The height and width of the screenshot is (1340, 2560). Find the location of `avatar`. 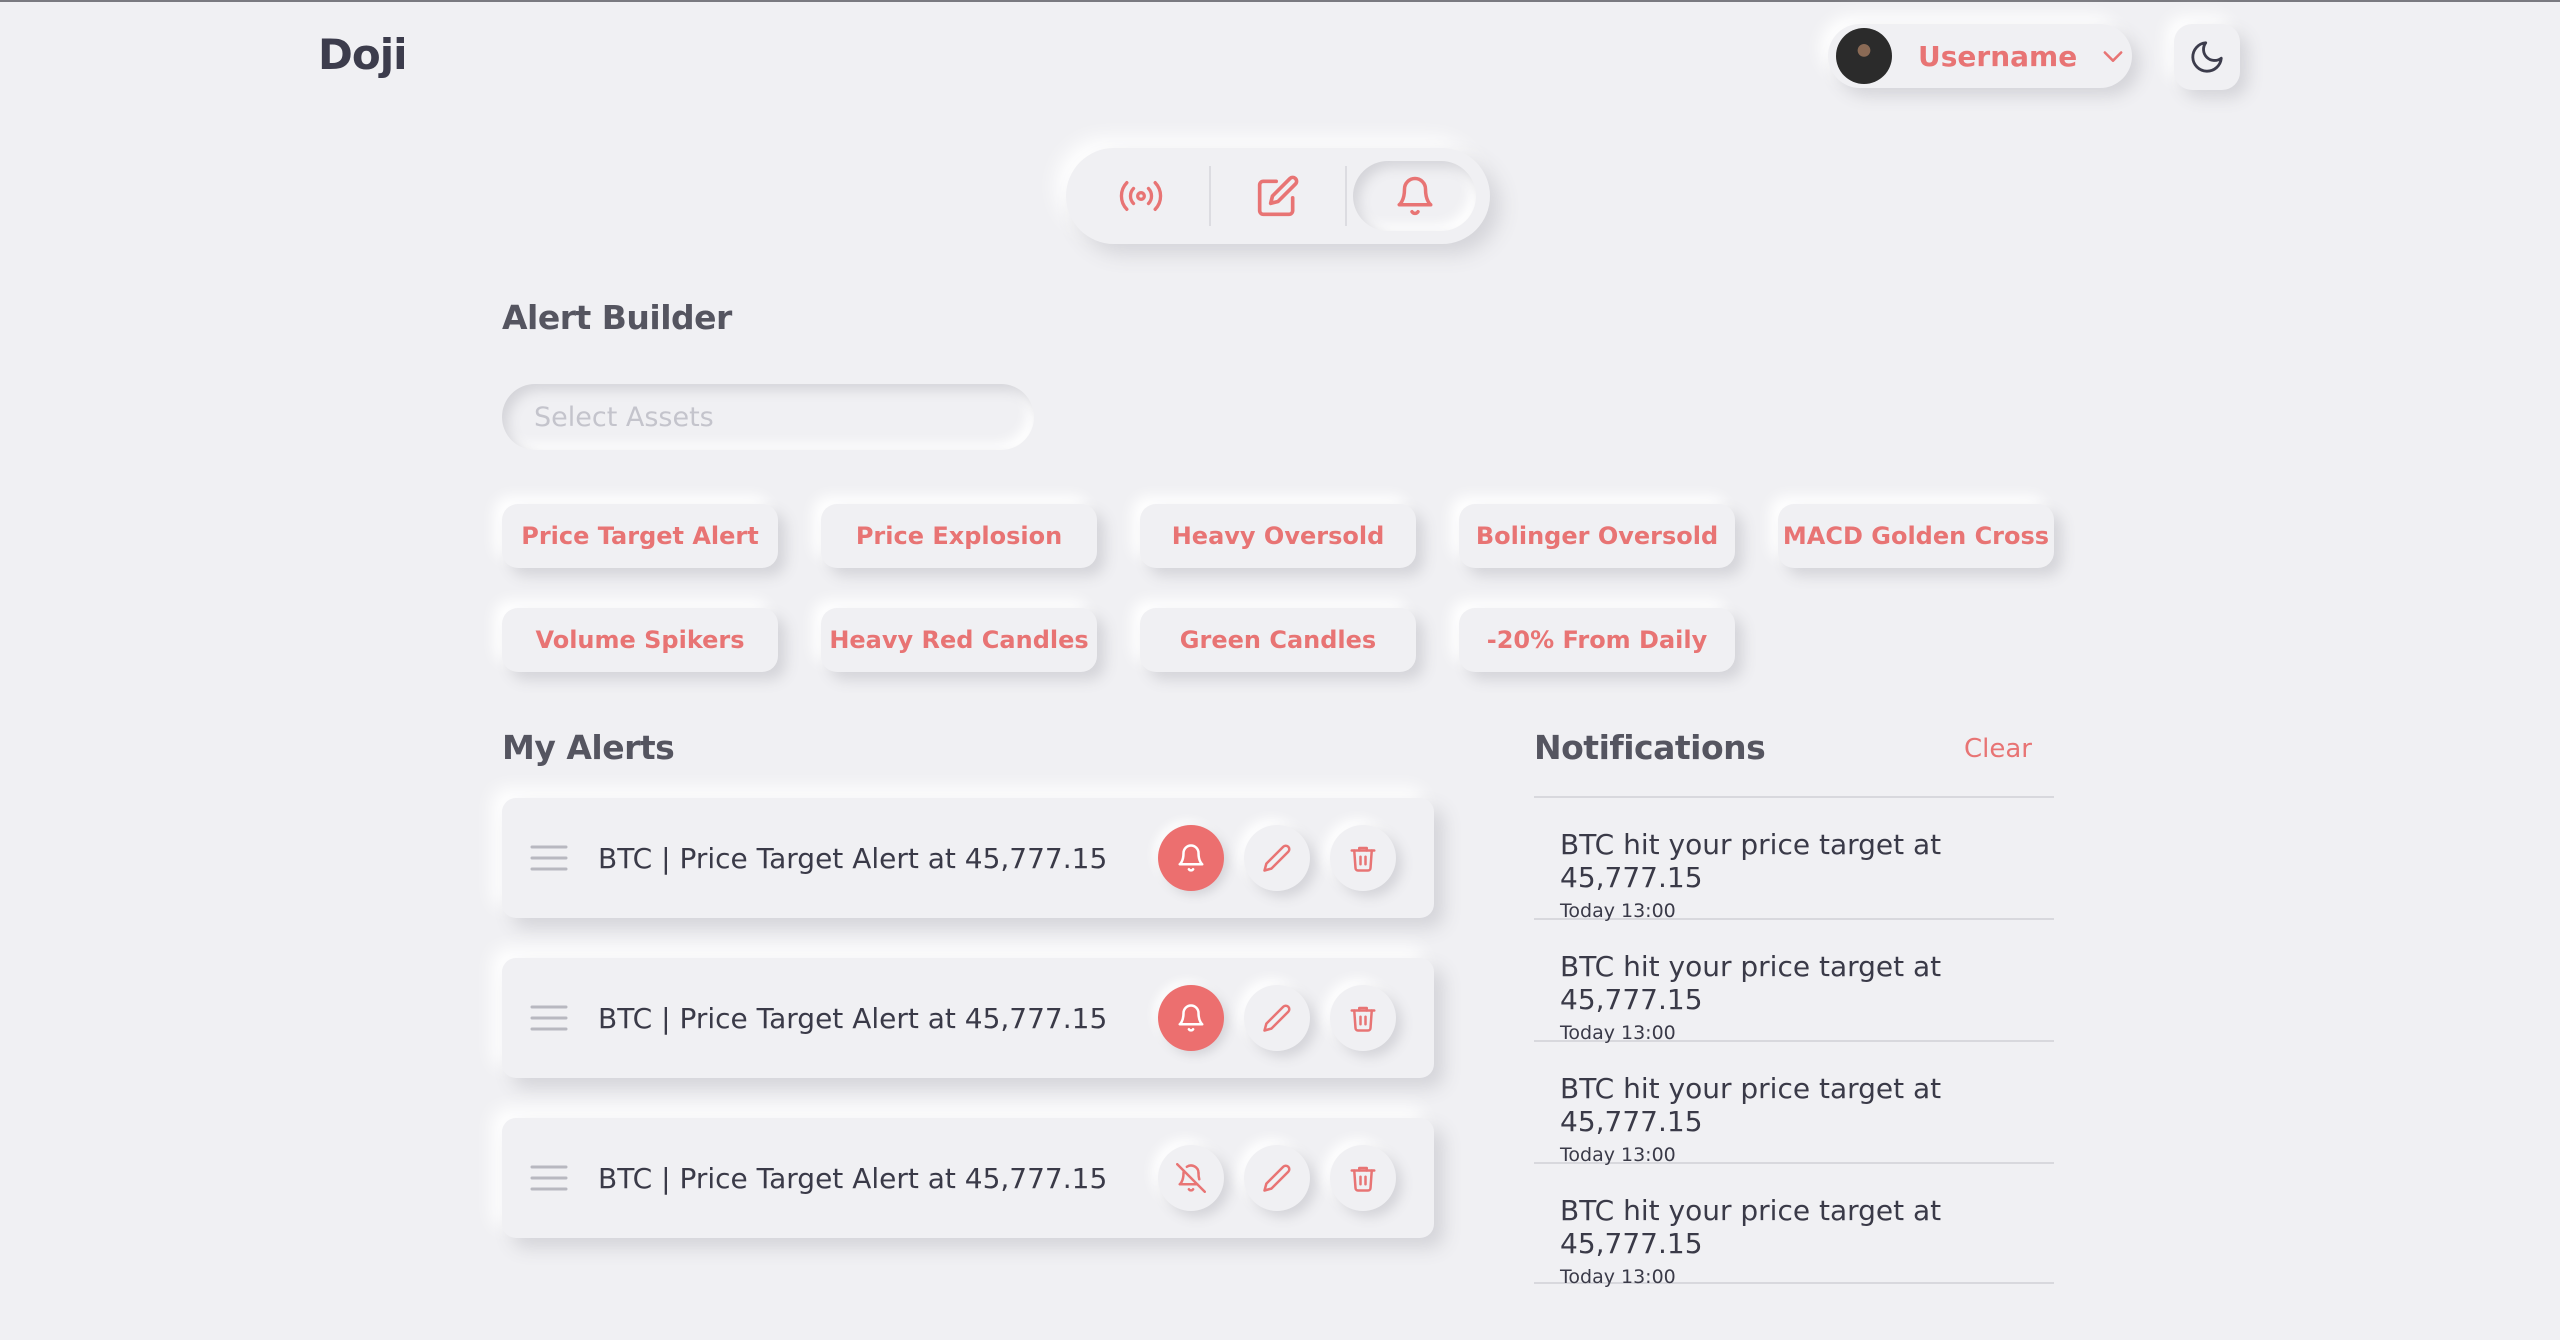

avatar is located at coordinates (1864, 56).